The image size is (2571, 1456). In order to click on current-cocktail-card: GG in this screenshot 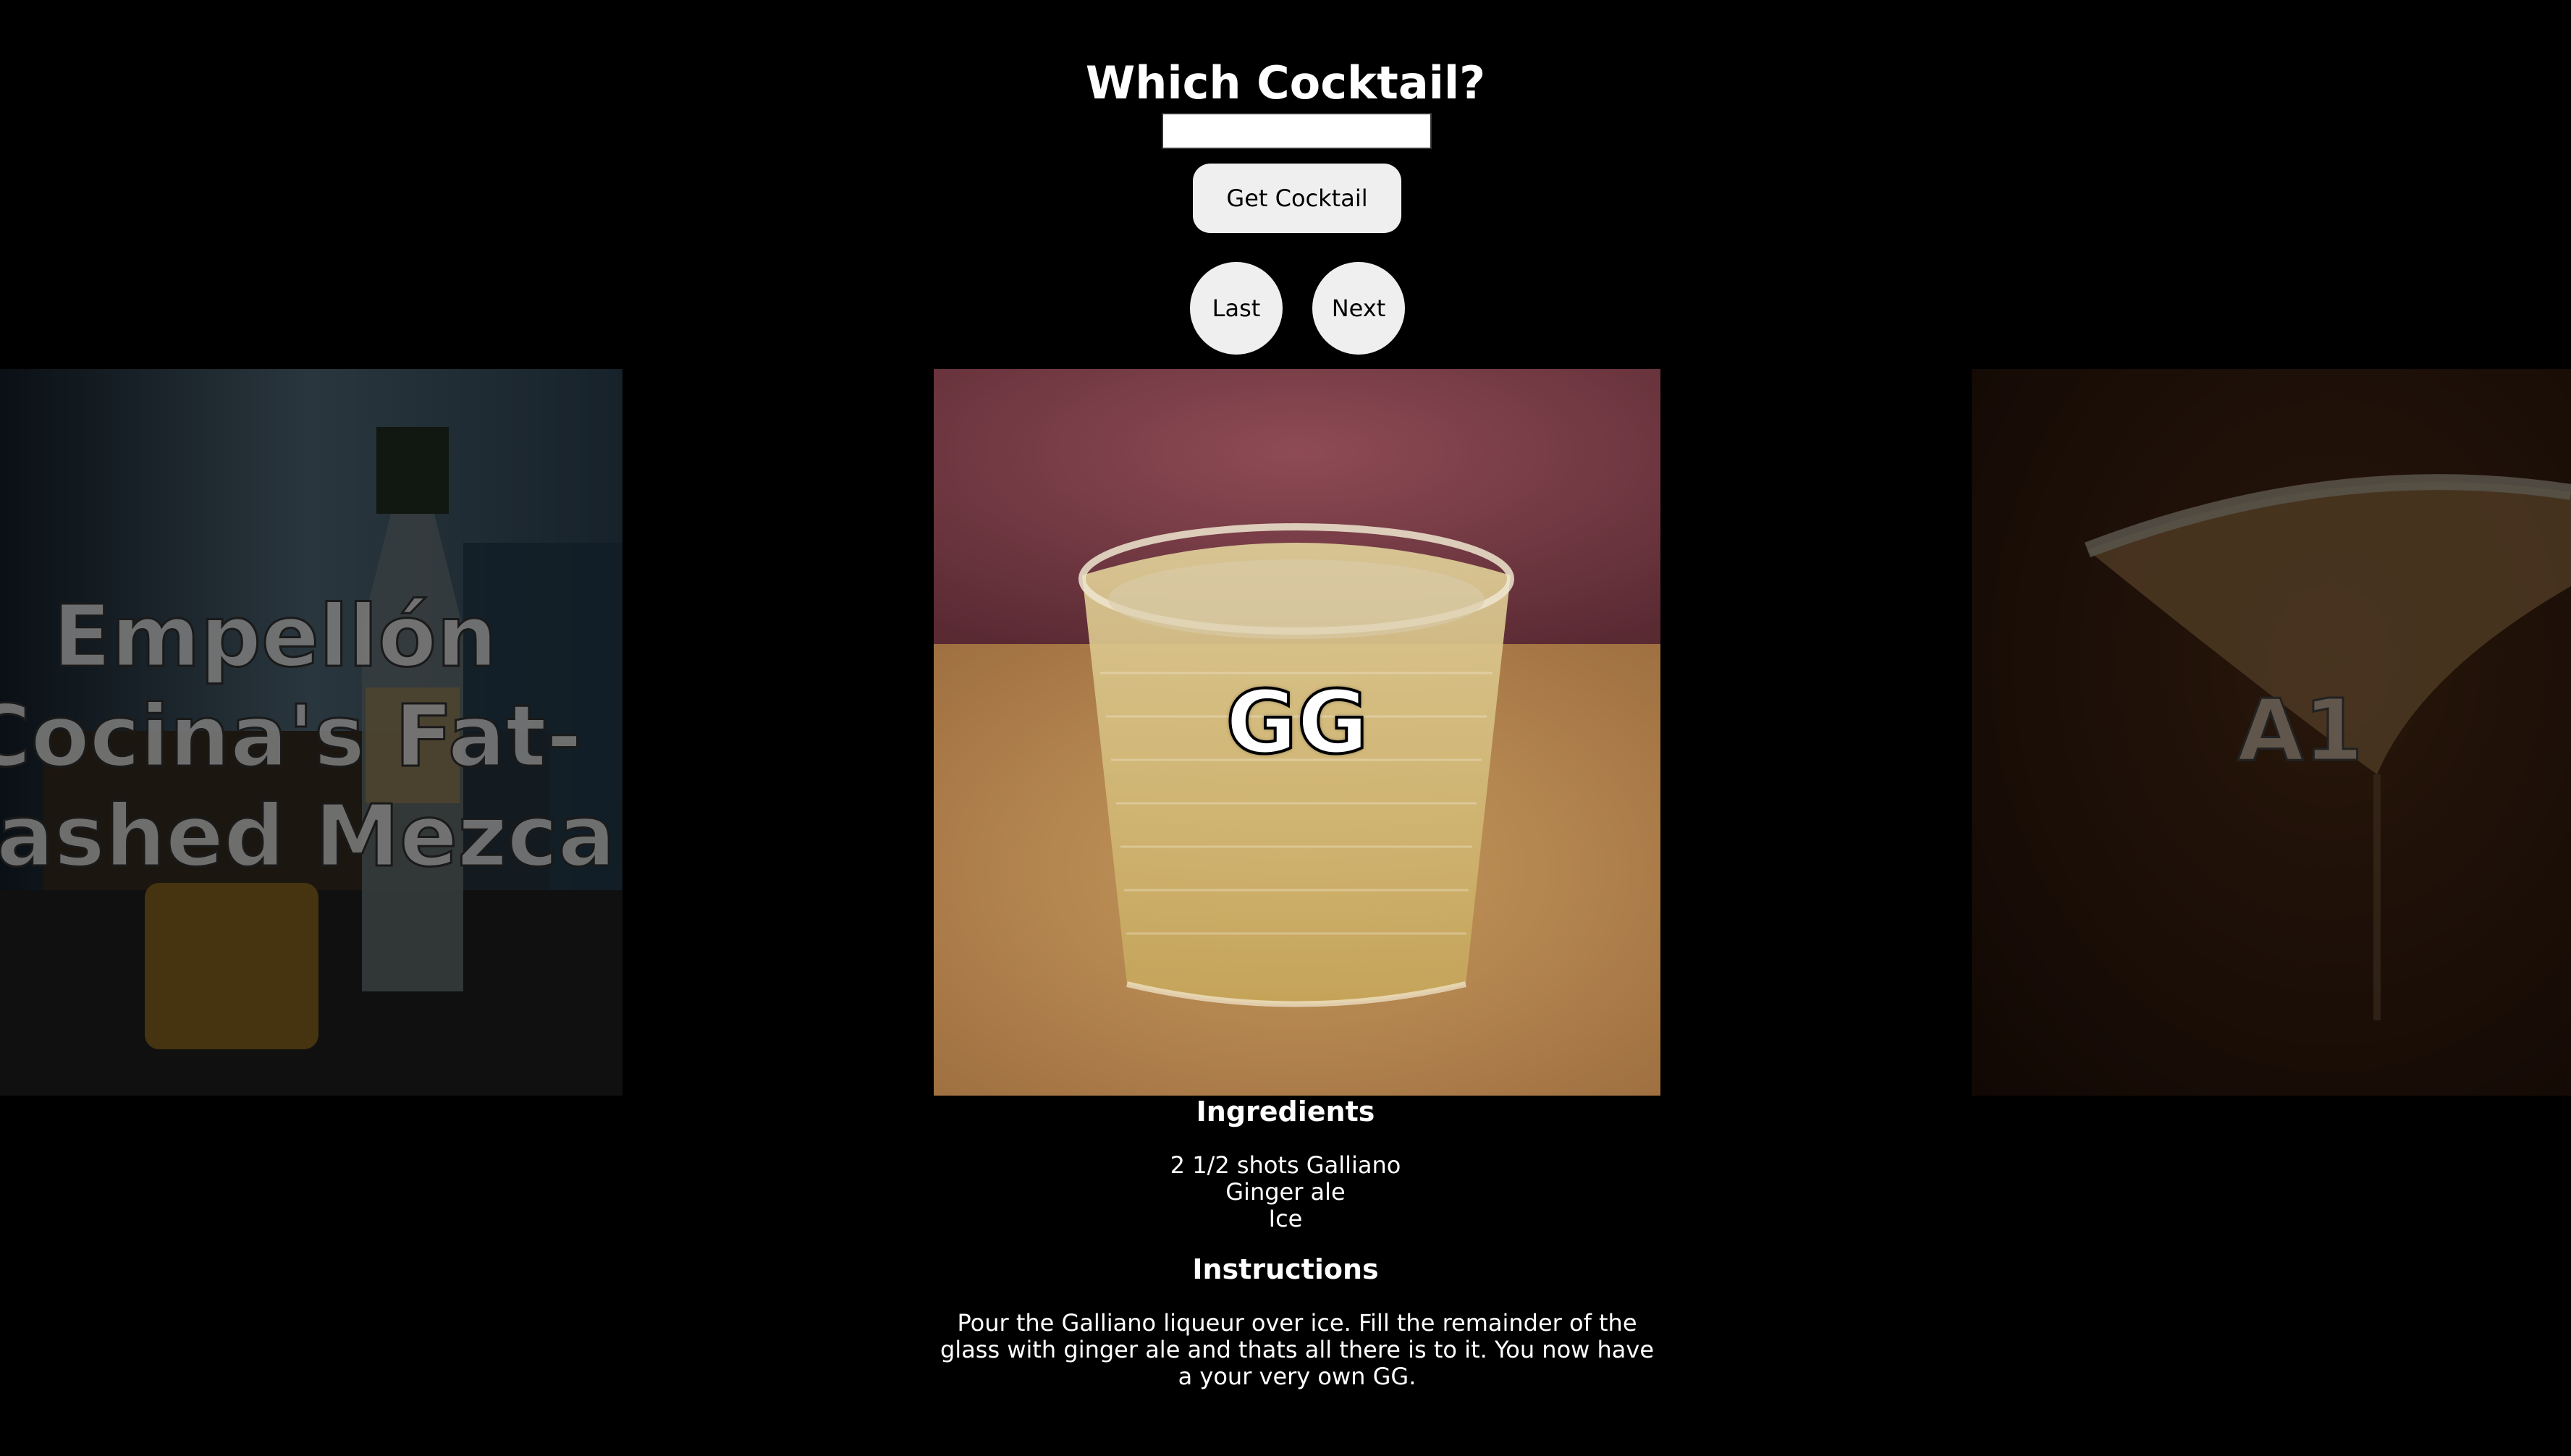, I will do `click(1297, 732)`.